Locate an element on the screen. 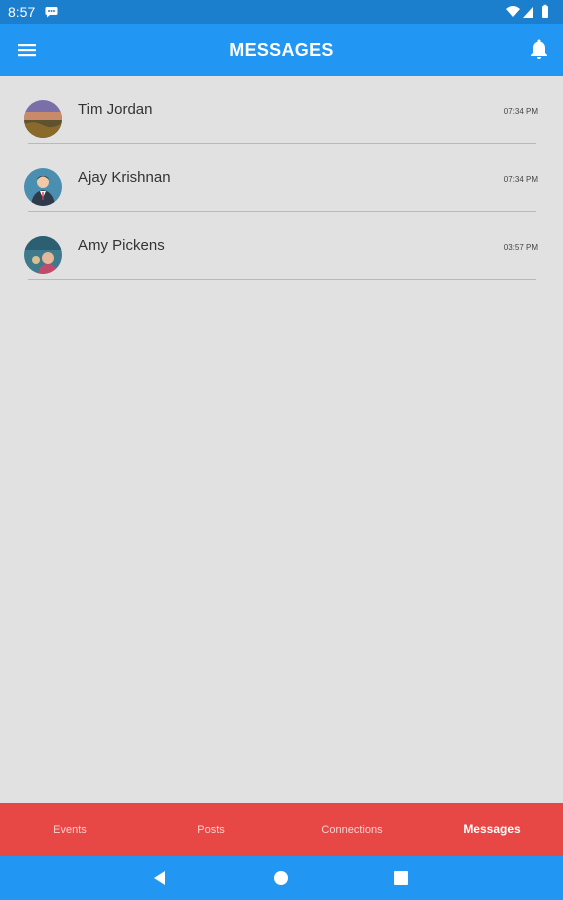  signal-icon is located at coordinates (528, 12).